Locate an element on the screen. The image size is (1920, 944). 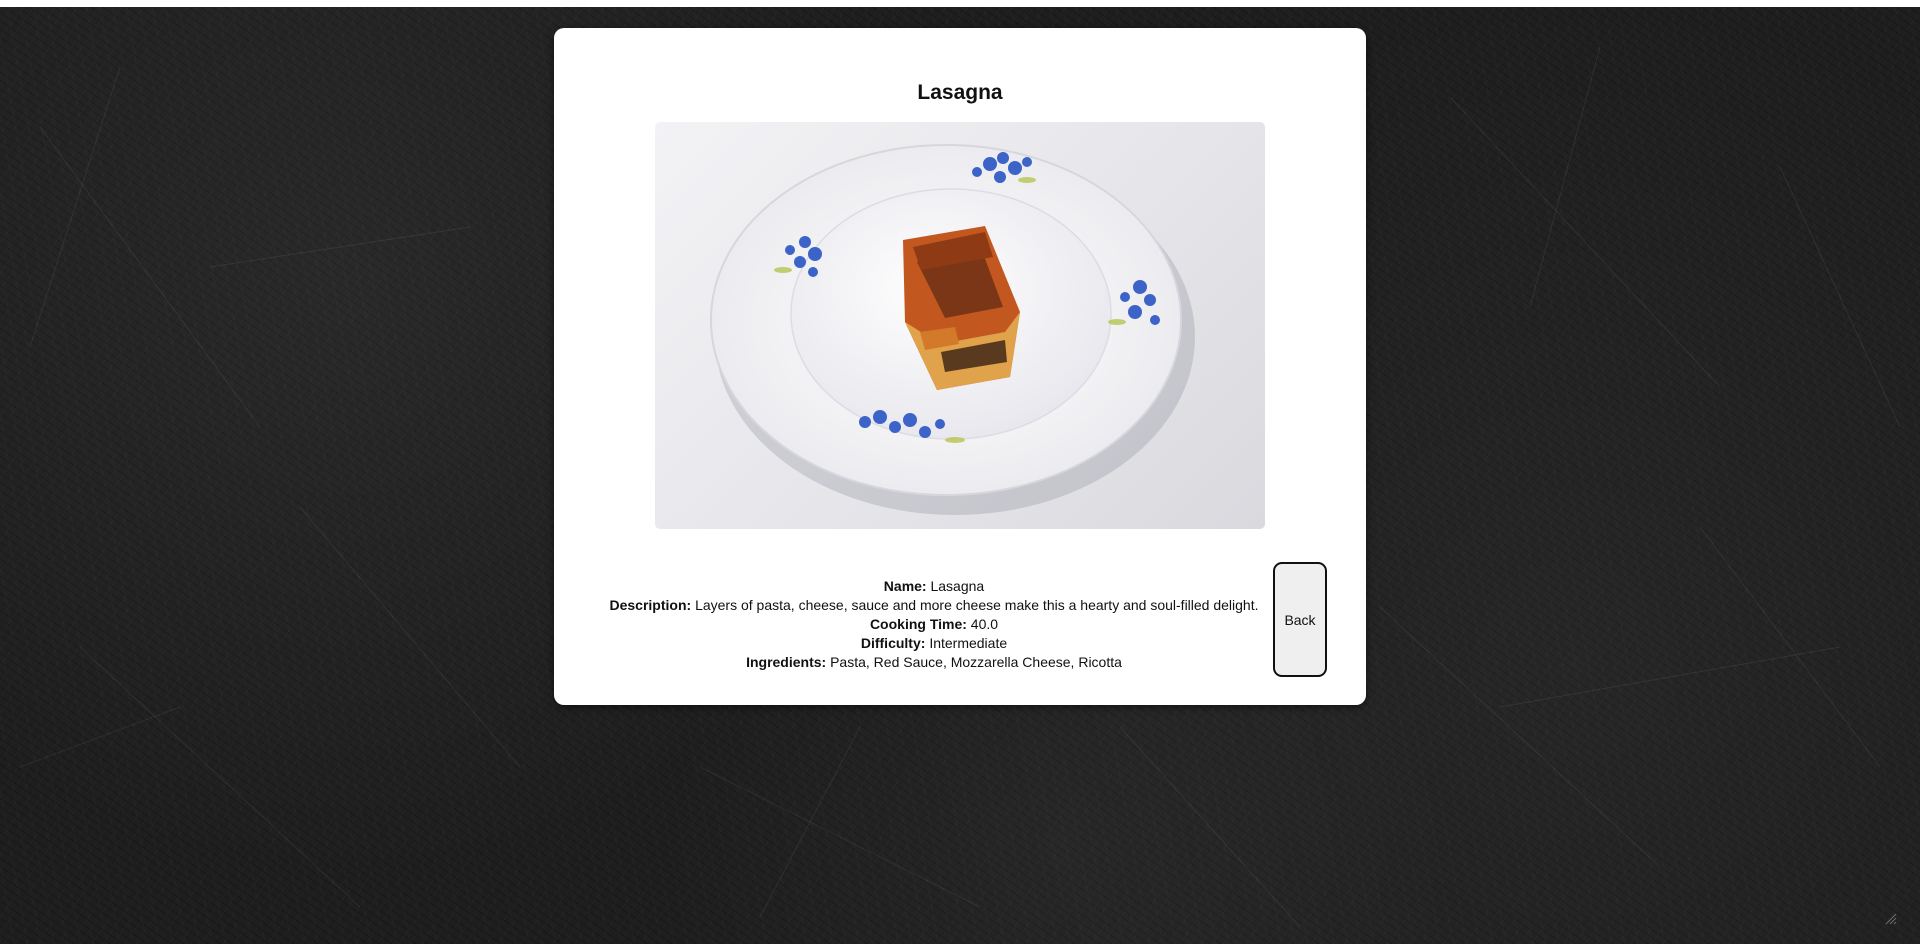
detail-value: Intermediate is located at coordinates (968, 643).